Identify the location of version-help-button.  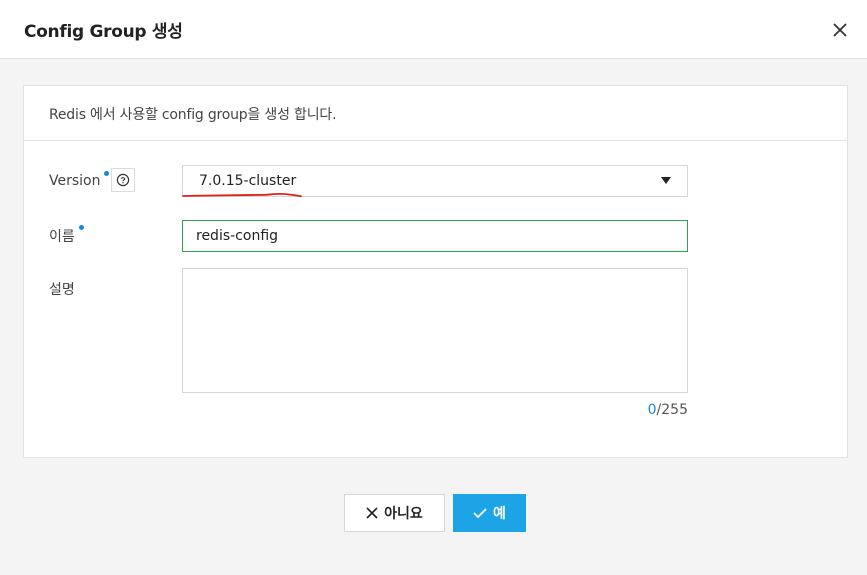
(123, 180).